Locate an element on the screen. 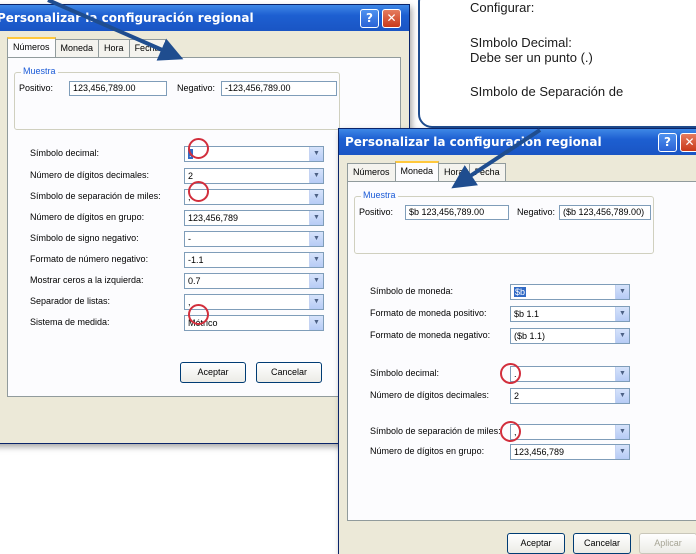 The height and width of the screenshot is (554, 696). tab-moneda: Moneda is located at coordinates (417, 171).